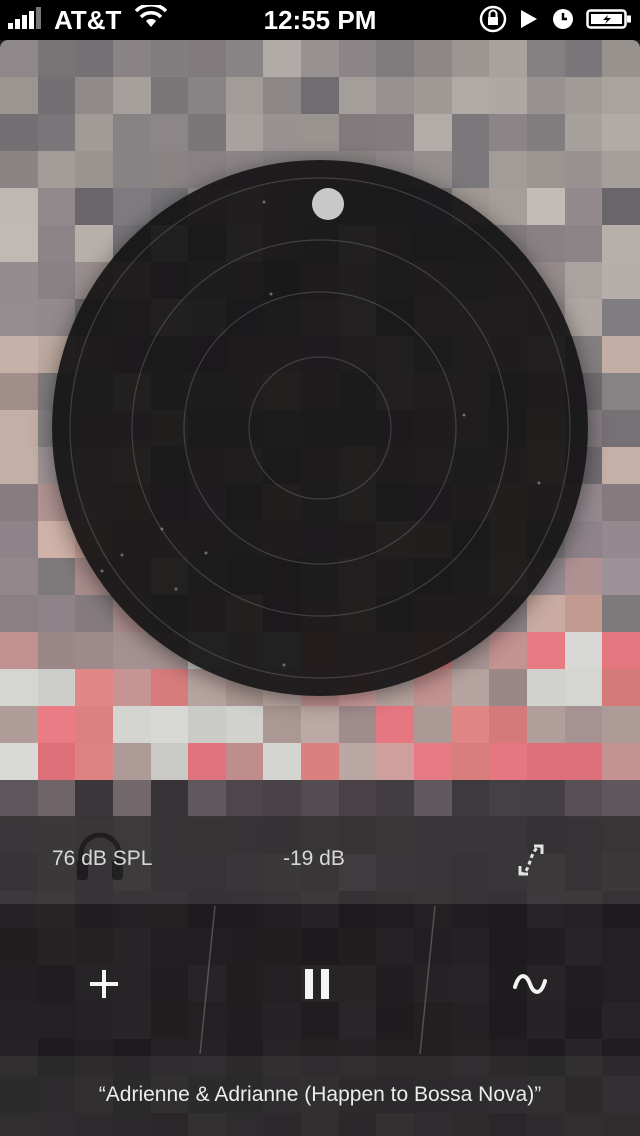 This screenshot has height=1136, width=640. What do you see at coordinates (104, 984) in the screenshot?
I see `plus-icon` at bounding box center [104, 984].